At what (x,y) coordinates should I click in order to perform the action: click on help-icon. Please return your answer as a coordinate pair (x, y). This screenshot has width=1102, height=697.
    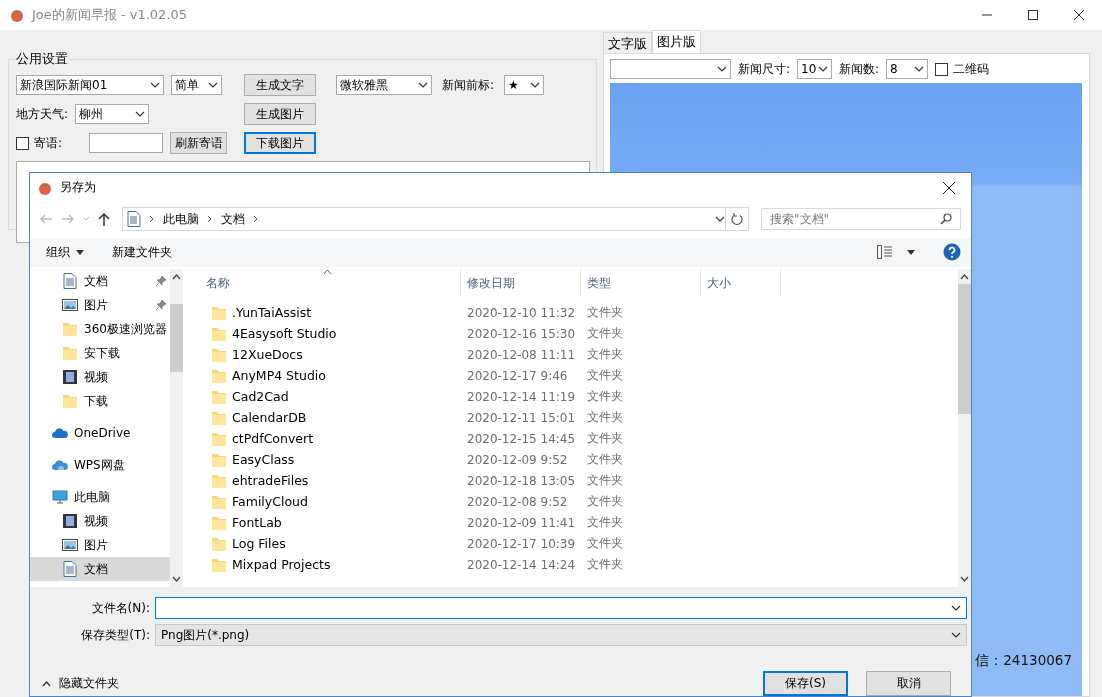
    Looking at the image, I should click on (952, 252).